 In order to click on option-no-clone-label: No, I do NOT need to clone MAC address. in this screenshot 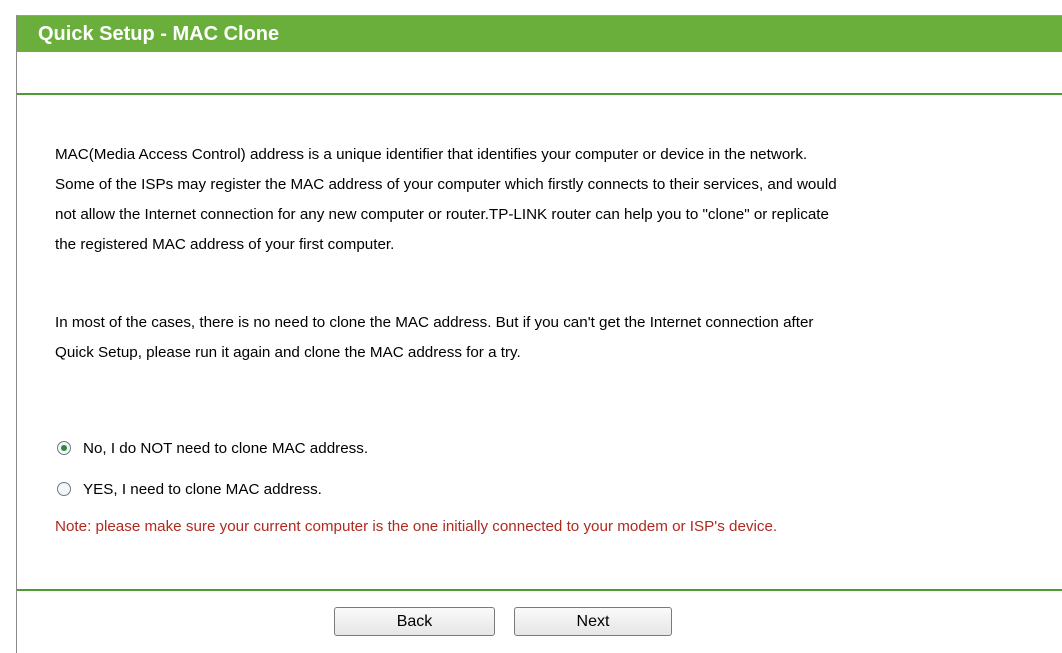, I will do `click(225, 448)`.